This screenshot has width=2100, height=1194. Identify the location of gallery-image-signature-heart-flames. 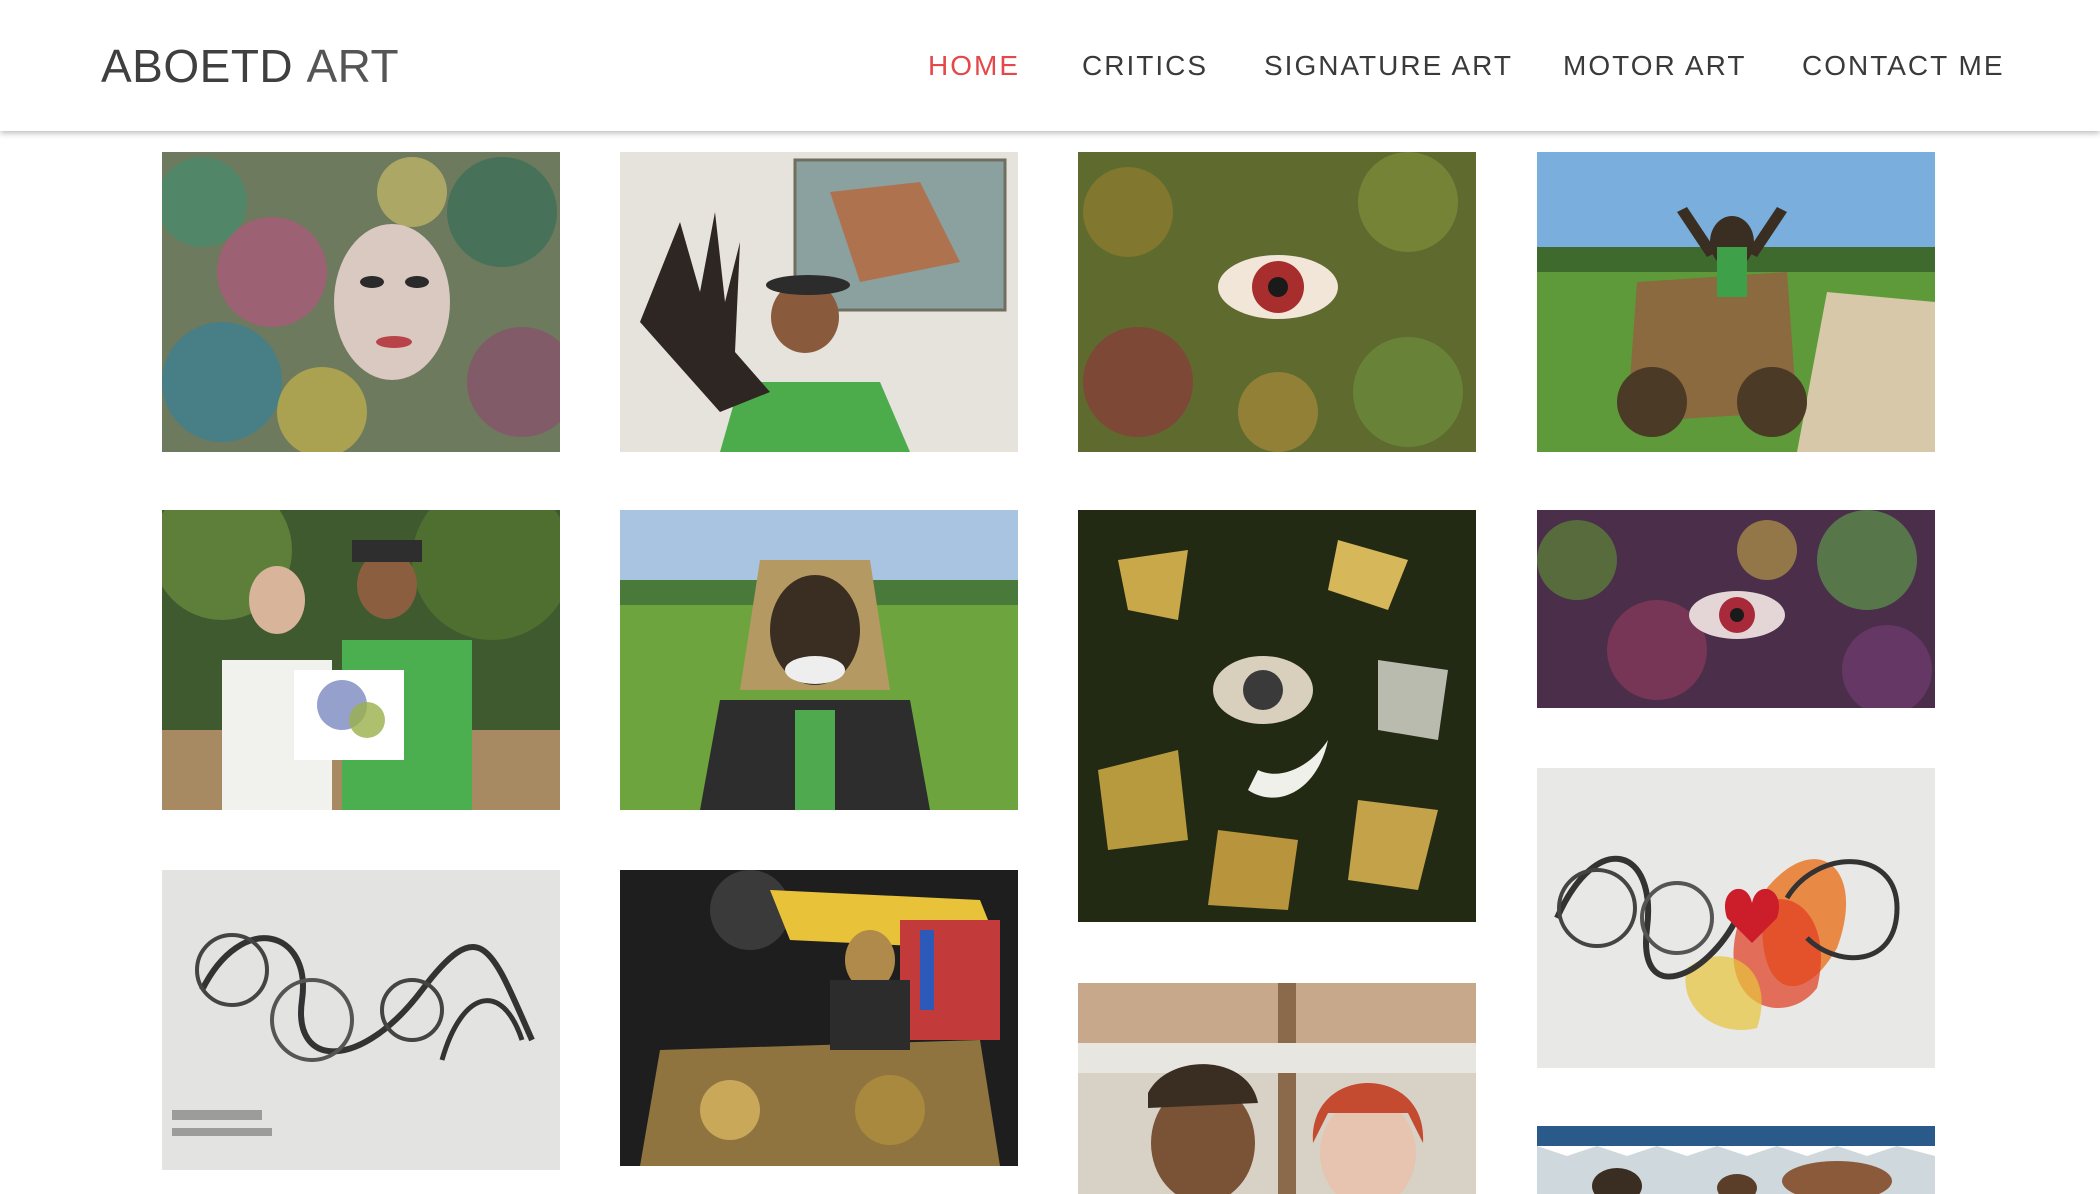
(1736, 918).